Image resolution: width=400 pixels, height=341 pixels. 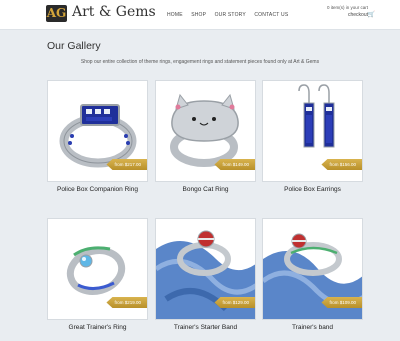 I want to click on product-card: from $219.00, so click(x=97, y=269).